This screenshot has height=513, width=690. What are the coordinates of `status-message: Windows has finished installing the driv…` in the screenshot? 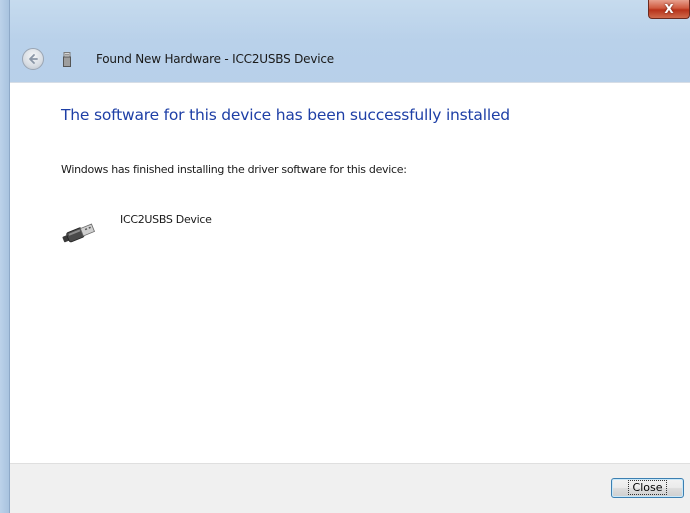 It's located at (234, 169).